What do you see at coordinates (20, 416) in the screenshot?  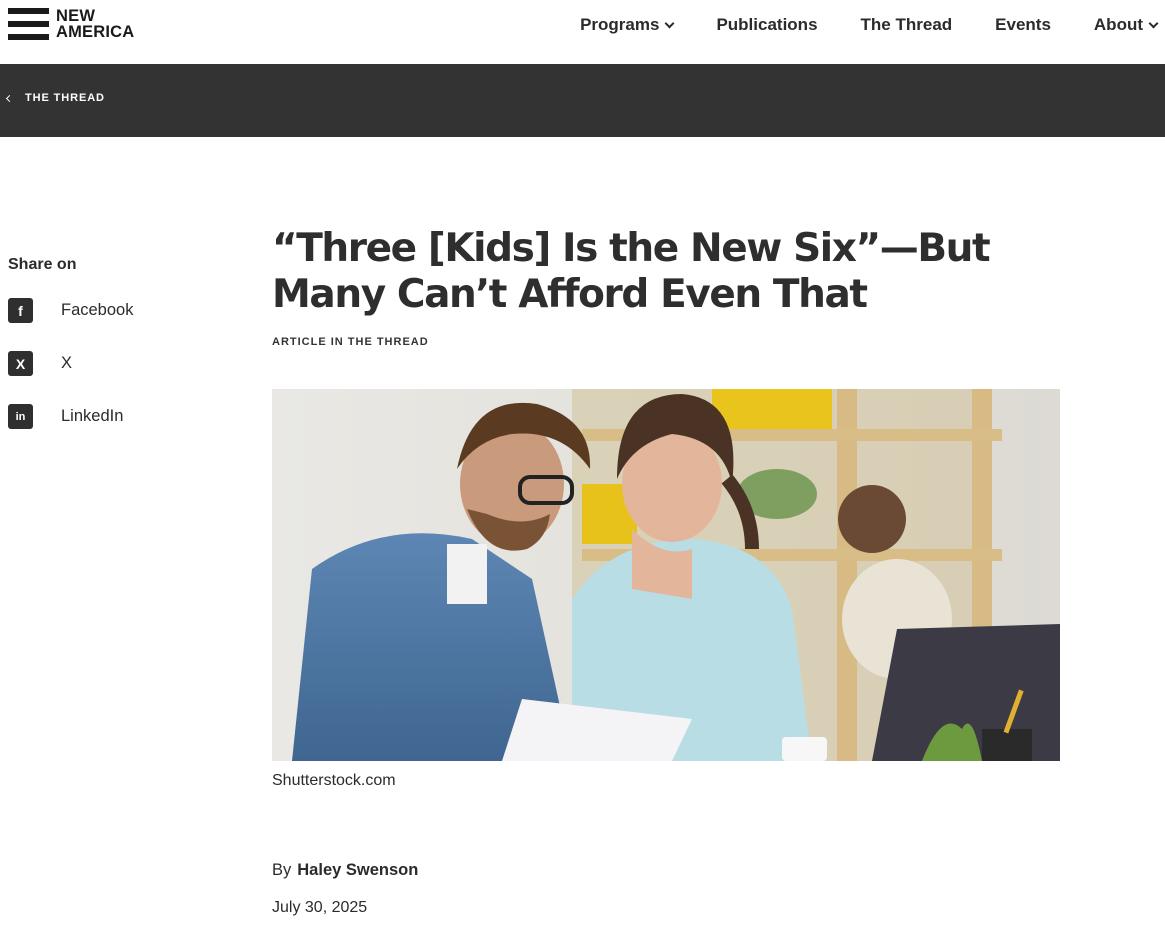 I see `linkedin-icon: in` at bounding box center [20, 416].